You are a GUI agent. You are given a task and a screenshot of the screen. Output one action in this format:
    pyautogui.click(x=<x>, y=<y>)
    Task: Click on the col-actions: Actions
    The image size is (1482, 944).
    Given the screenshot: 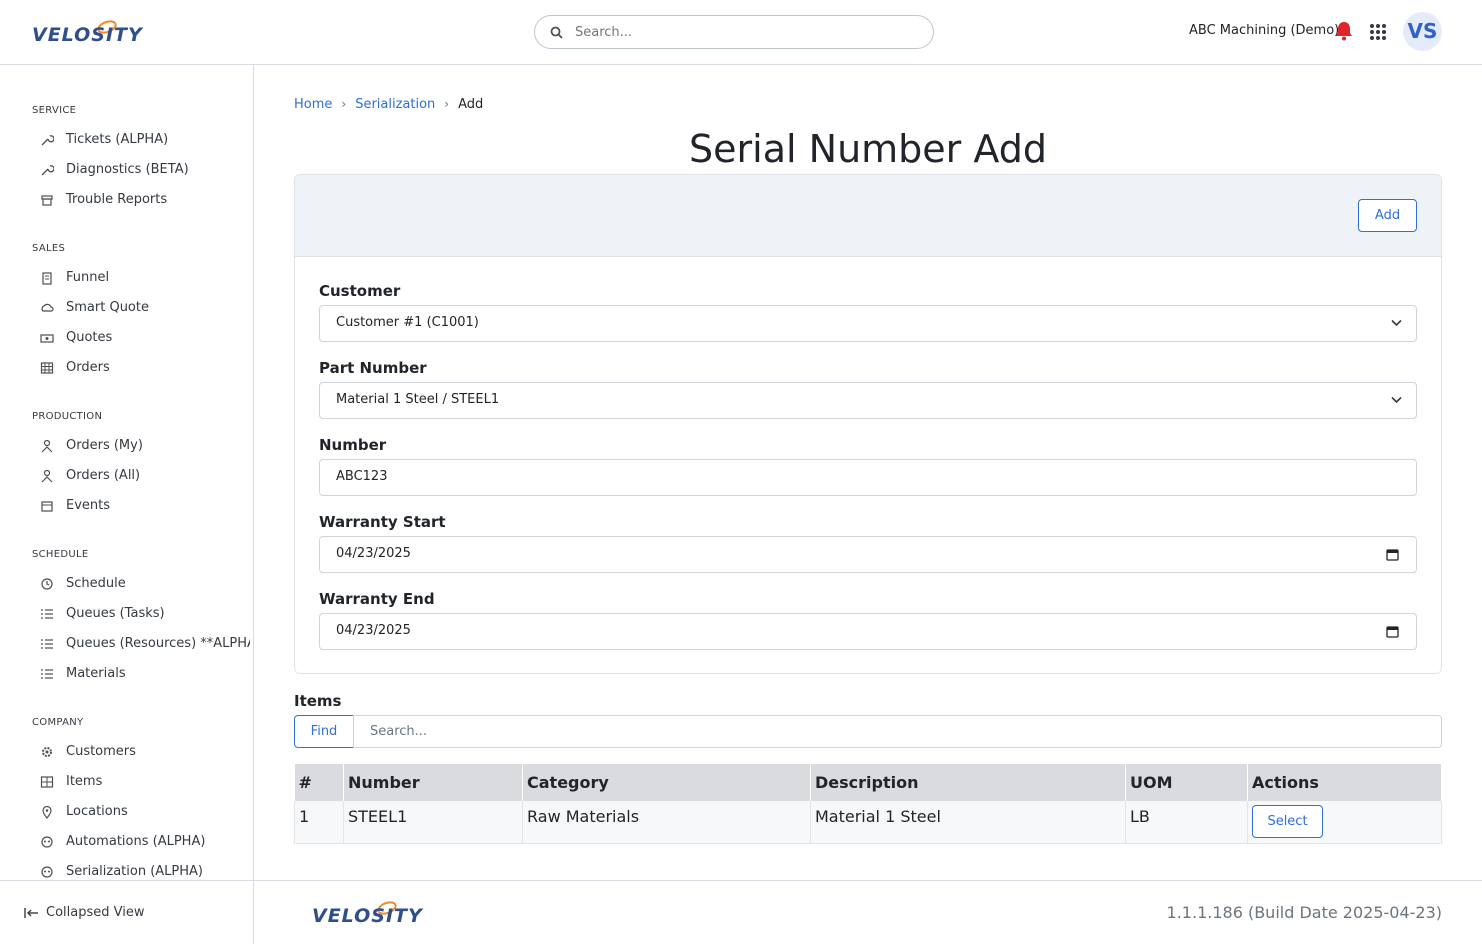 What is the action you would take?
    pyautogui.click(x=1344, y=782)
    